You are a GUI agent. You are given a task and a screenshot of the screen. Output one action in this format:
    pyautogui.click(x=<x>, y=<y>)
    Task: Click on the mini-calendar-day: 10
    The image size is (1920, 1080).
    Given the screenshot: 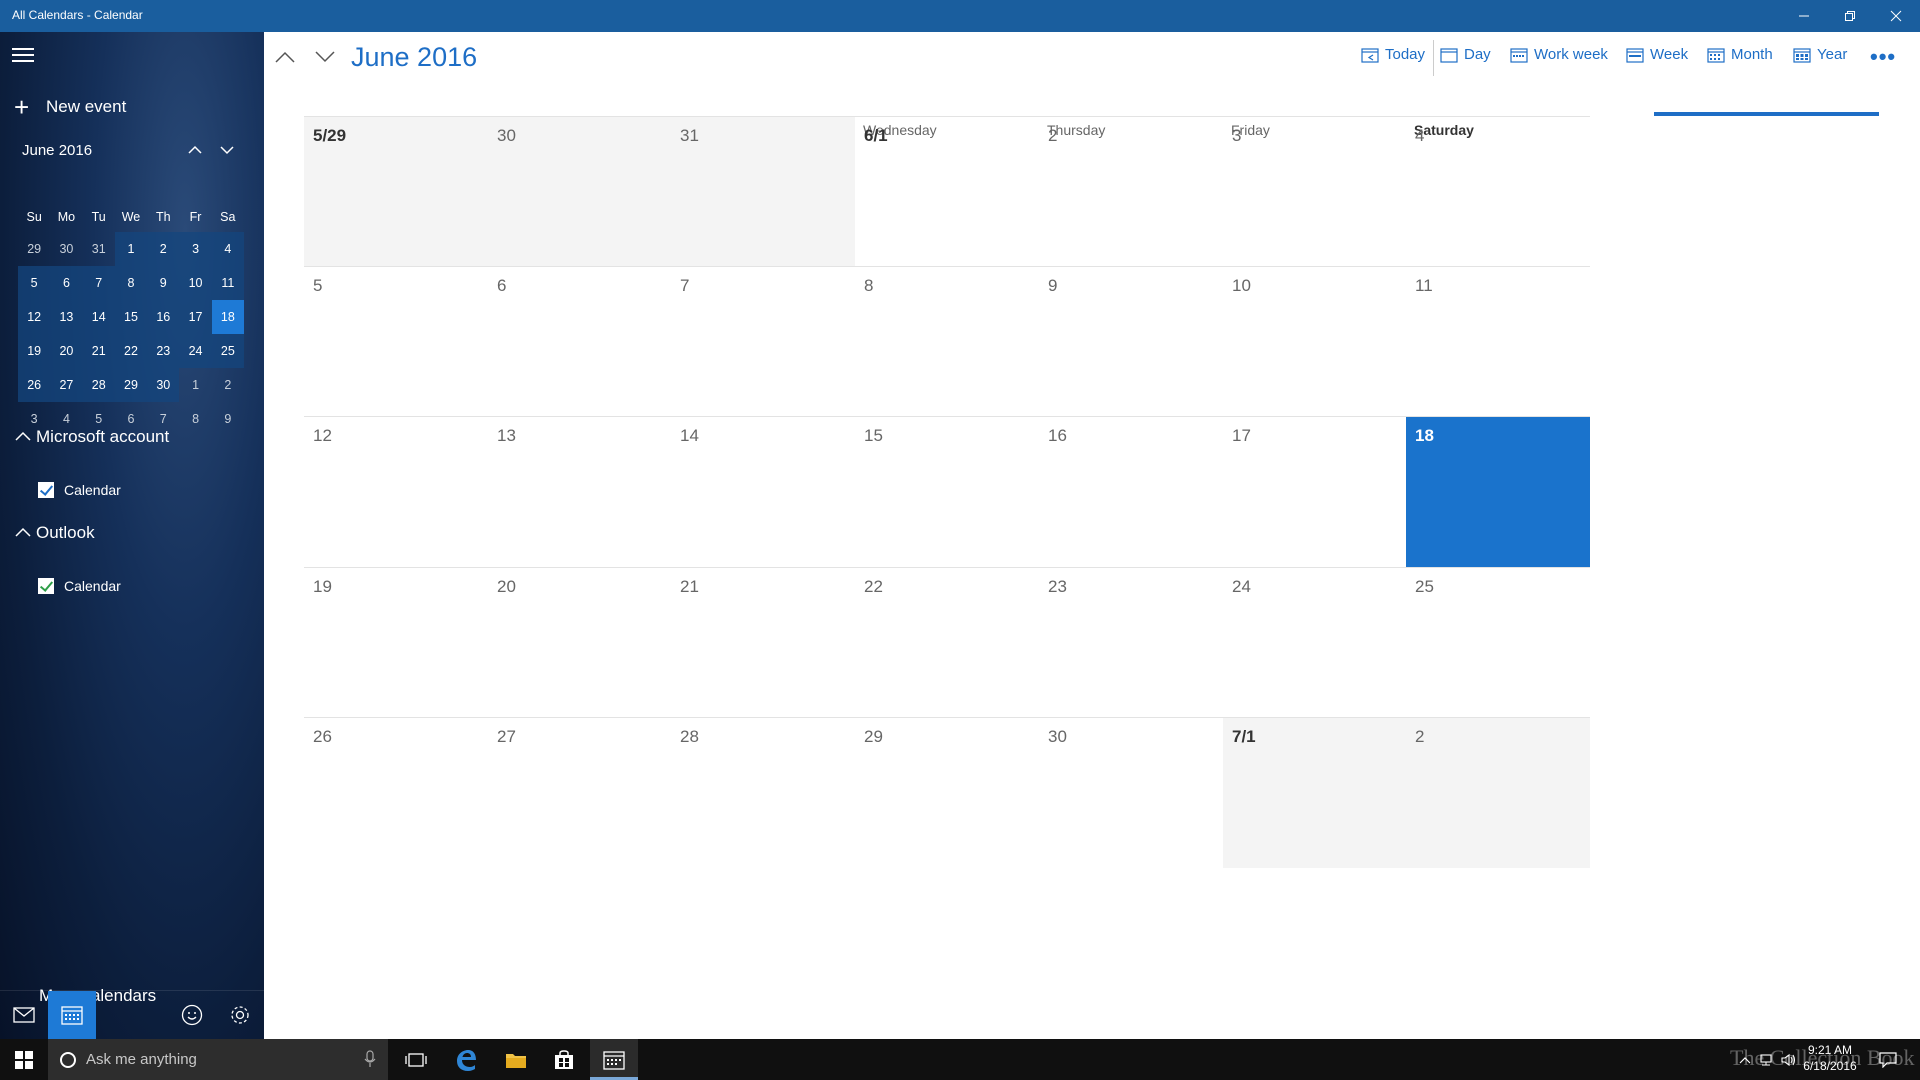 What is the action you would take?
    pyautogui.click(x=195, y=283)
    